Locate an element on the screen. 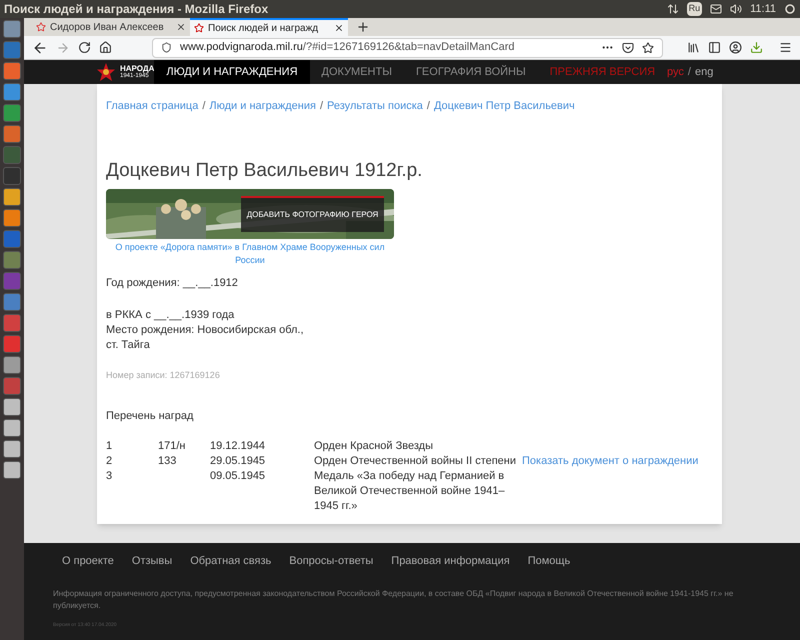  shield-icon is located at coordinates (166, 47).